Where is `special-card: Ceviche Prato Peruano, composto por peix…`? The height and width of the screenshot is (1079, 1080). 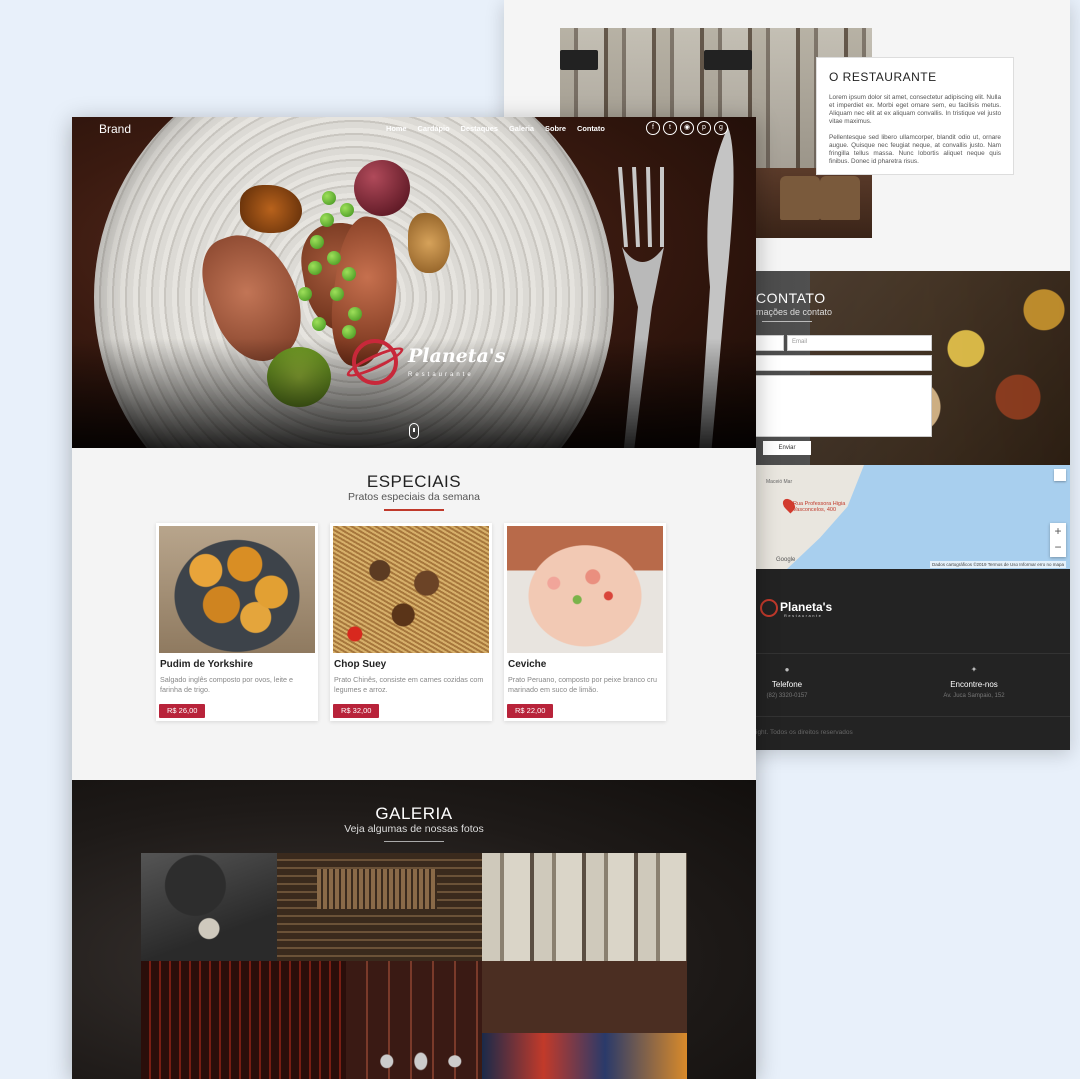 special-card: Ceviche Prato Peruano, composto por peix… is located at coordinates (585, 622).